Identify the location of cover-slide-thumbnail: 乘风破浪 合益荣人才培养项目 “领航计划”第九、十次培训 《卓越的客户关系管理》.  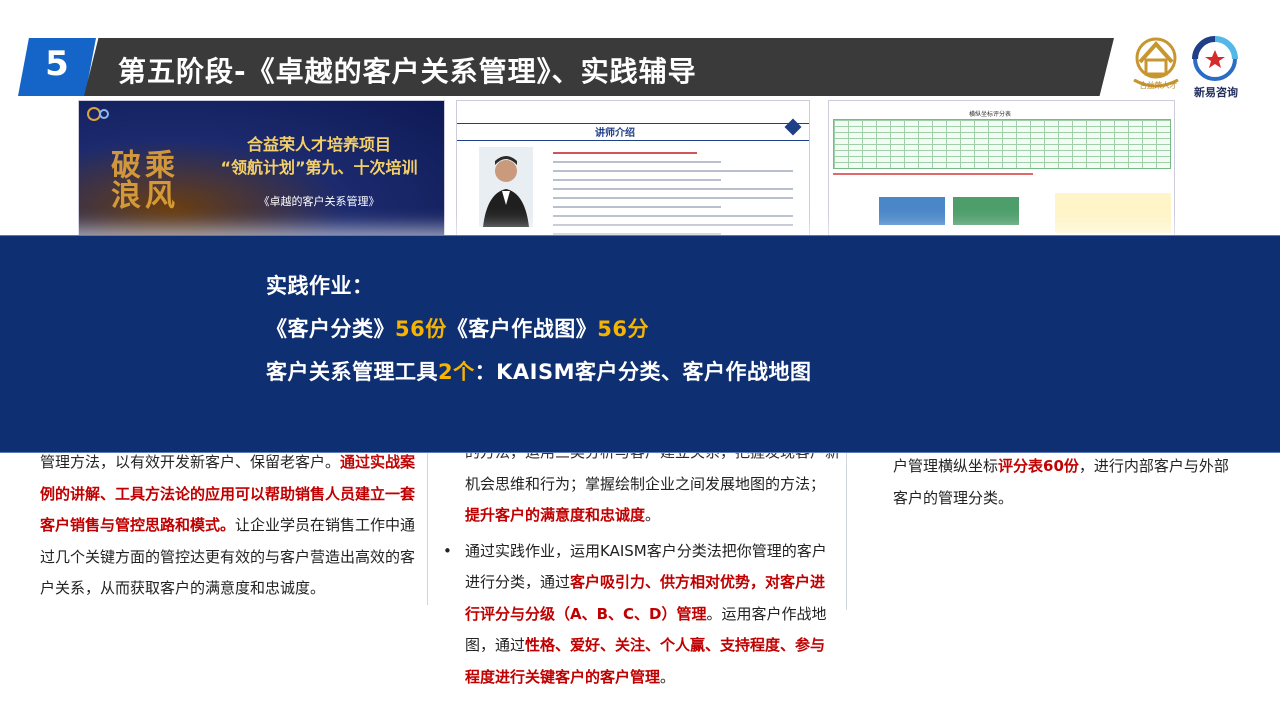
(261, 168).